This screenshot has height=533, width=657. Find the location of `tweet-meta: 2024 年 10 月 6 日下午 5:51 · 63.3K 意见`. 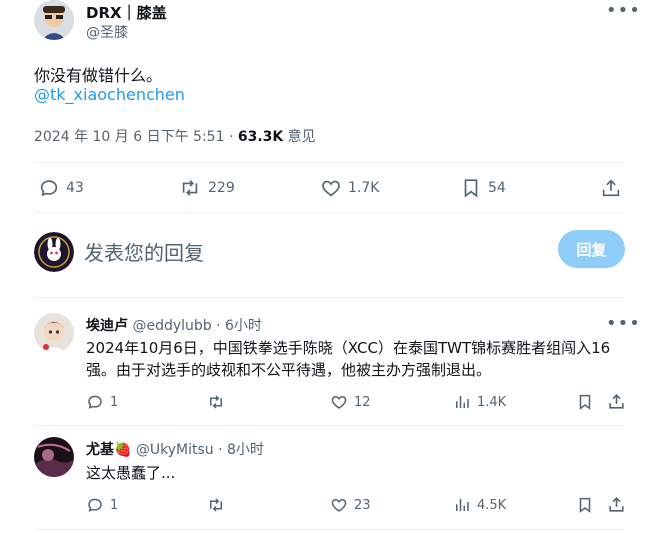

tweet-meta: 2024 年 10 月 6 日下午 5:51 · 63.3K 意见 is located at coordinates (175, 136).